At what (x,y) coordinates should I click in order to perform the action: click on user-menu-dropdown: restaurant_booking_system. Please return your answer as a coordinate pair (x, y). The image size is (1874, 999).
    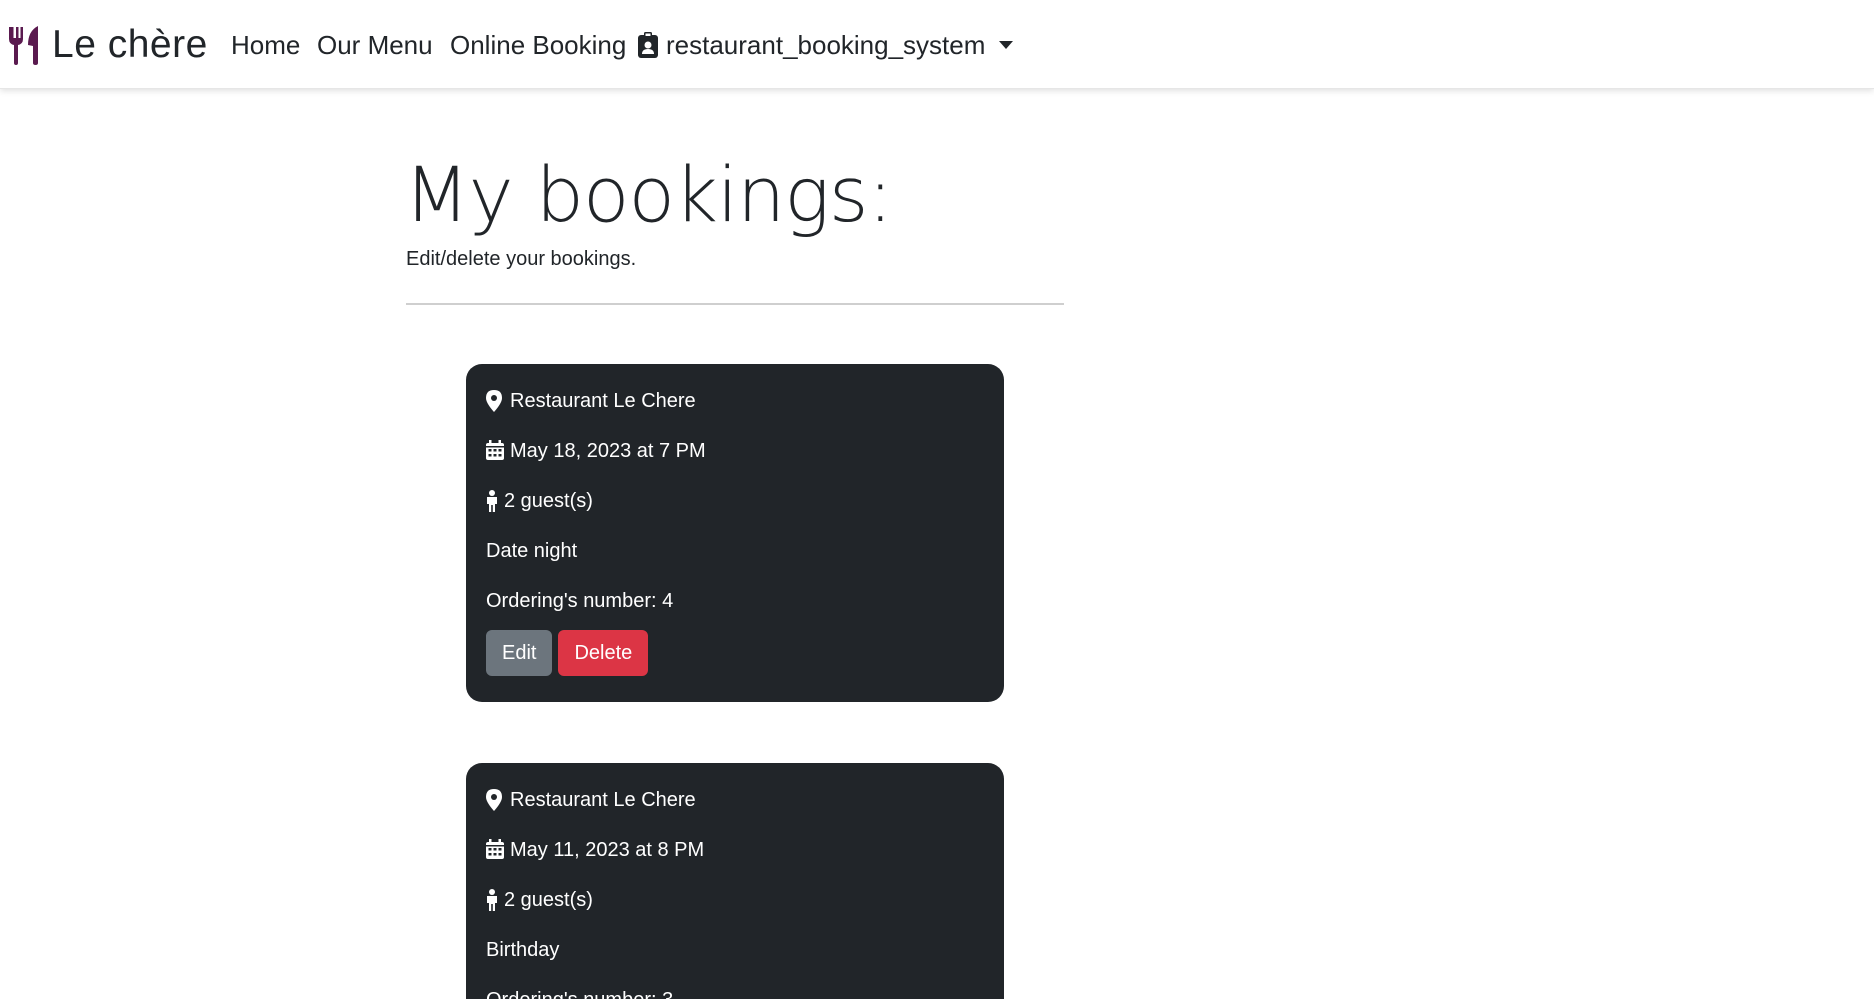
    Looking at the image, I should click on (826, 45).